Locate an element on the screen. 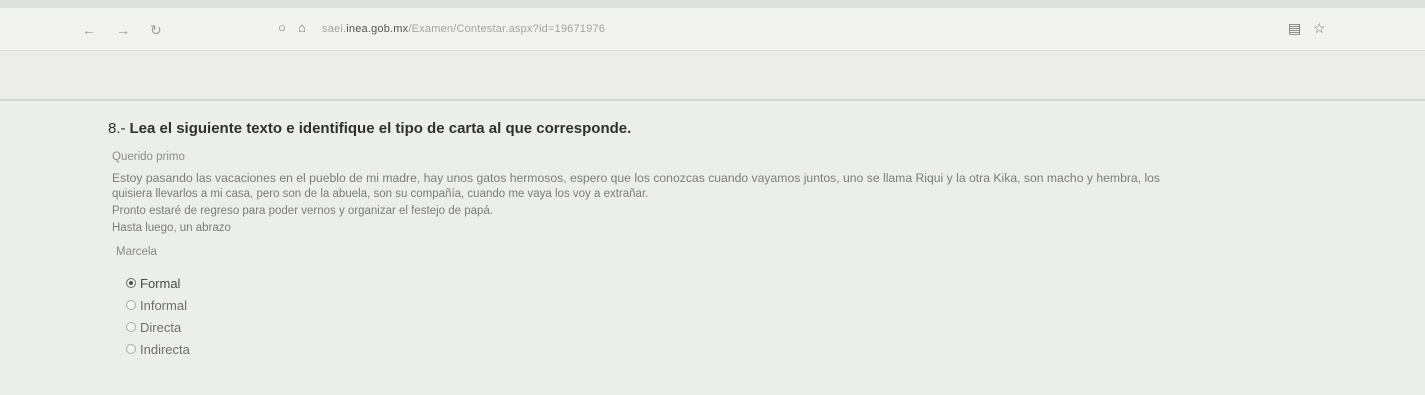  option-label: Informal is located at coordinates (163, 305).